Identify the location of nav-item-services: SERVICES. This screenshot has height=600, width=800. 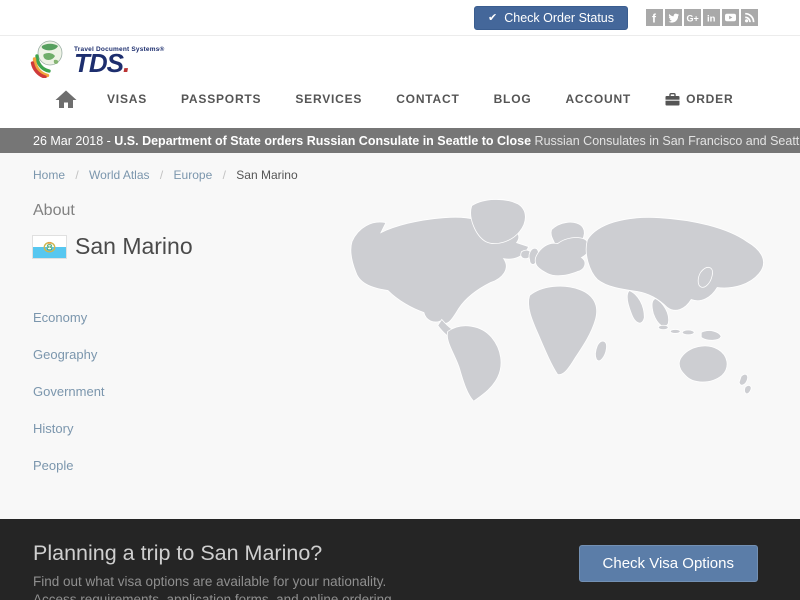
(328, 99).